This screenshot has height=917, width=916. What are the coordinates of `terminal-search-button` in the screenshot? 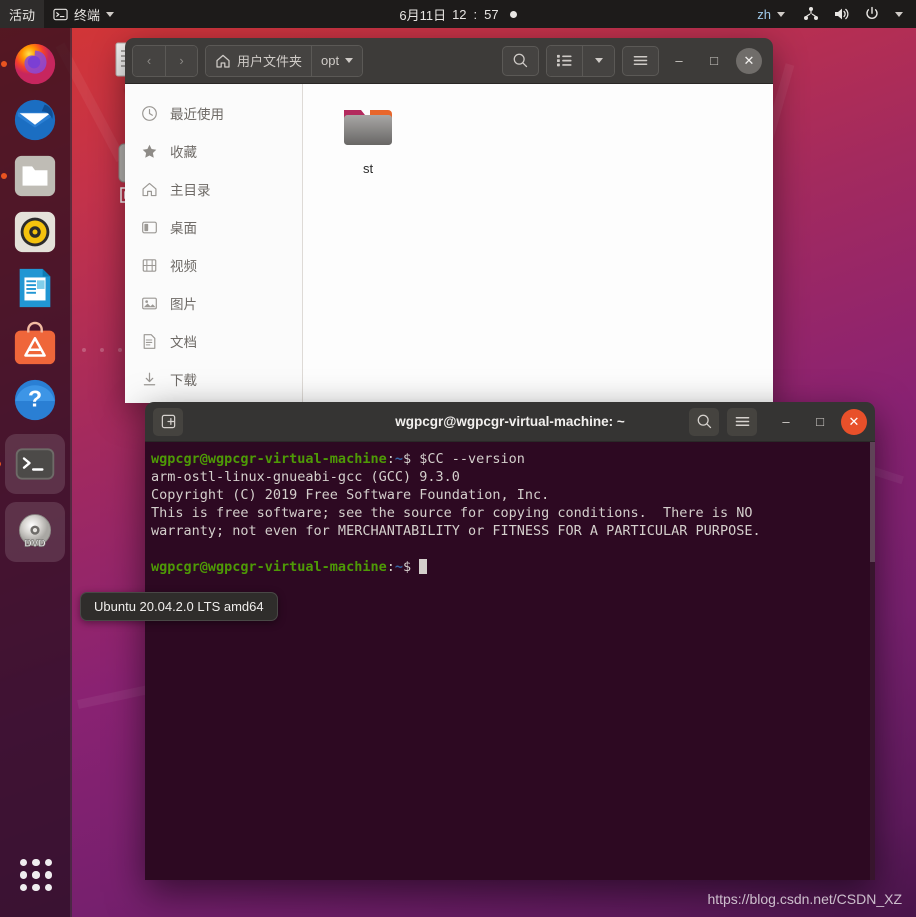 It's located at (704, 421).